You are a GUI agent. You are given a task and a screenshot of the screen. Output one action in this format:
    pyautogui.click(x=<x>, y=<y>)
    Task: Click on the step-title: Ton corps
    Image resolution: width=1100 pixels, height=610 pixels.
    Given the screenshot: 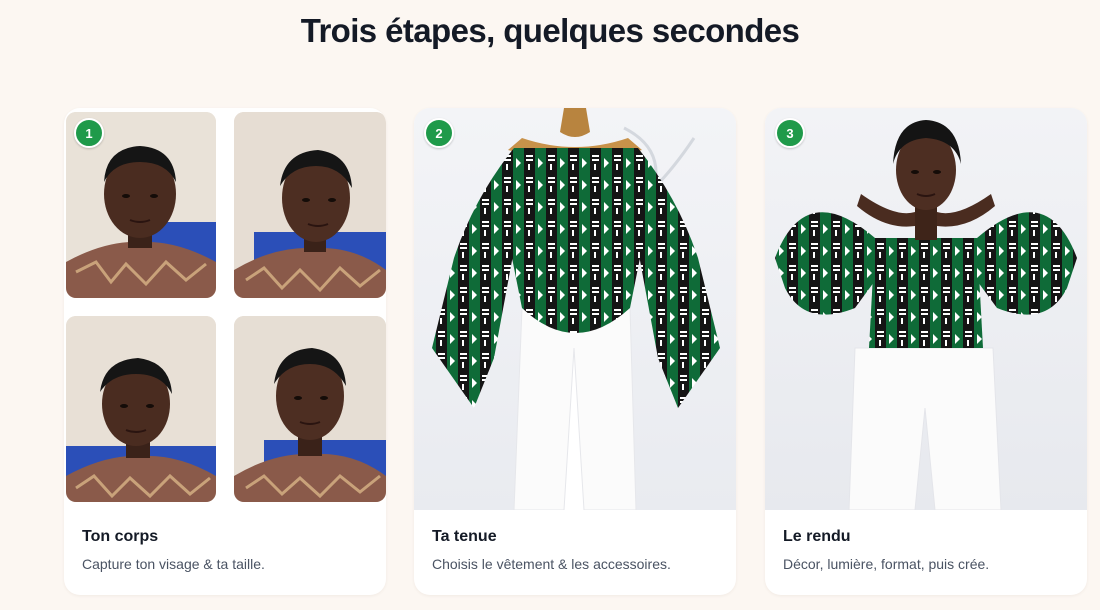 What is the action you would take?
    pyautogui.click(x=120, y=536)
    